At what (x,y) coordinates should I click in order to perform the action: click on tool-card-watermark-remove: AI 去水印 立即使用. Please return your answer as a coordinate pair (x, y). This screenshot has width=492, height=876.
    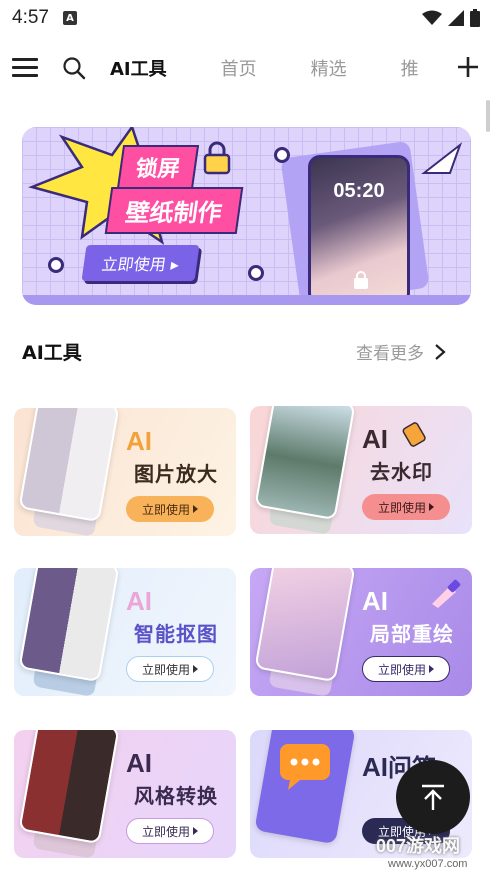
    Looking at the image, I should click on (361, 470).